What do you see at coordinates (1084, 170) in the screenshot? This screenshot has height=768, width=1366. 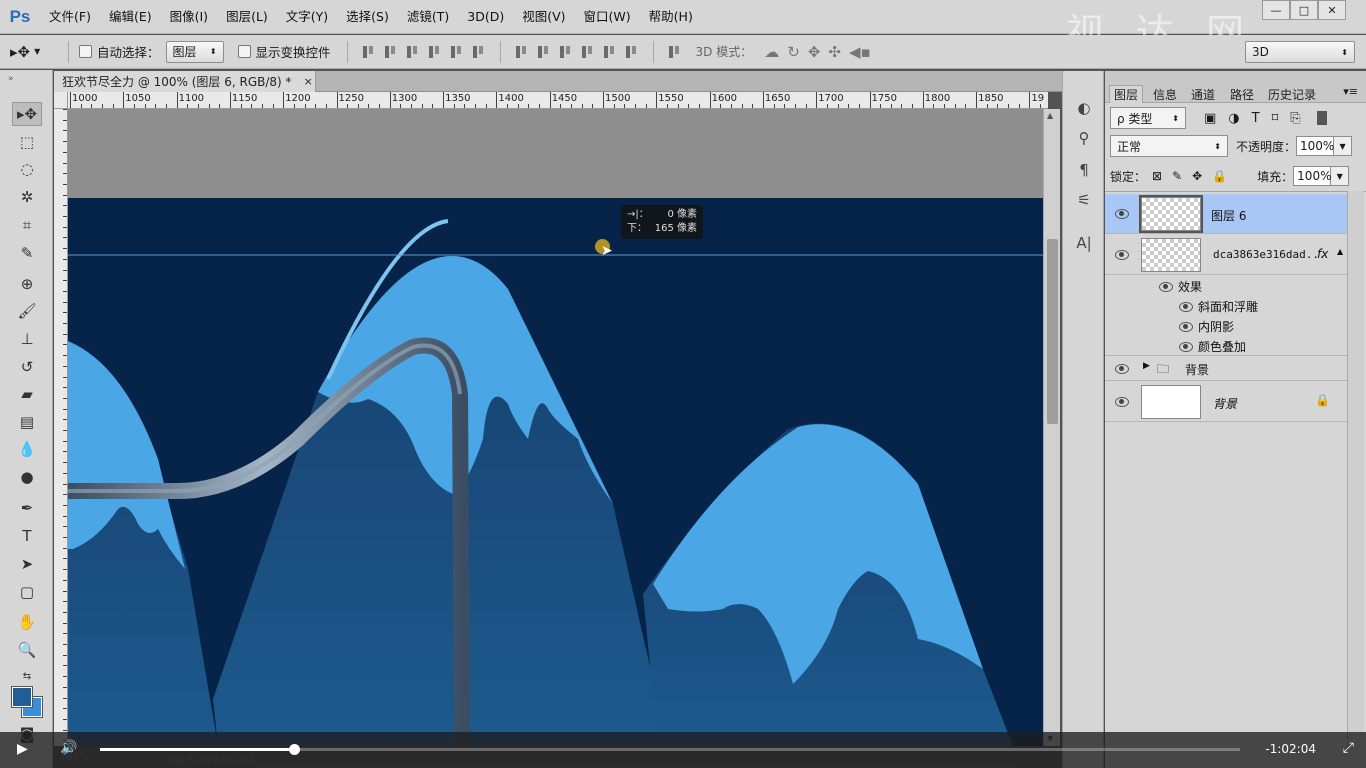 I see `paragraph-panel-icon: ¶` at bounding box center [1084, 170].